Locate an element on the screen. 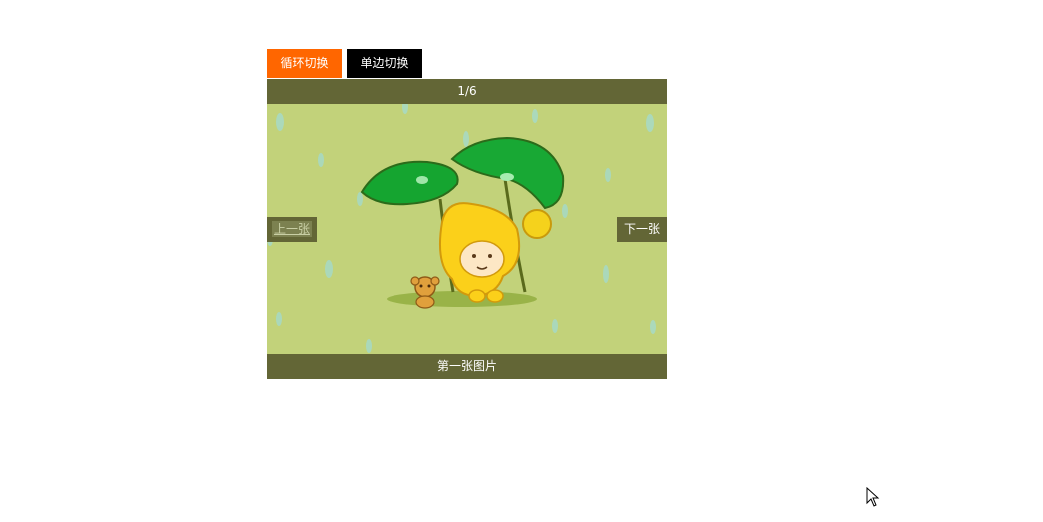 Image resolution: width=1043 pixels, height=522 pixels. loop-switch-tab: 循环切换 is located at coordinates (304, 63).